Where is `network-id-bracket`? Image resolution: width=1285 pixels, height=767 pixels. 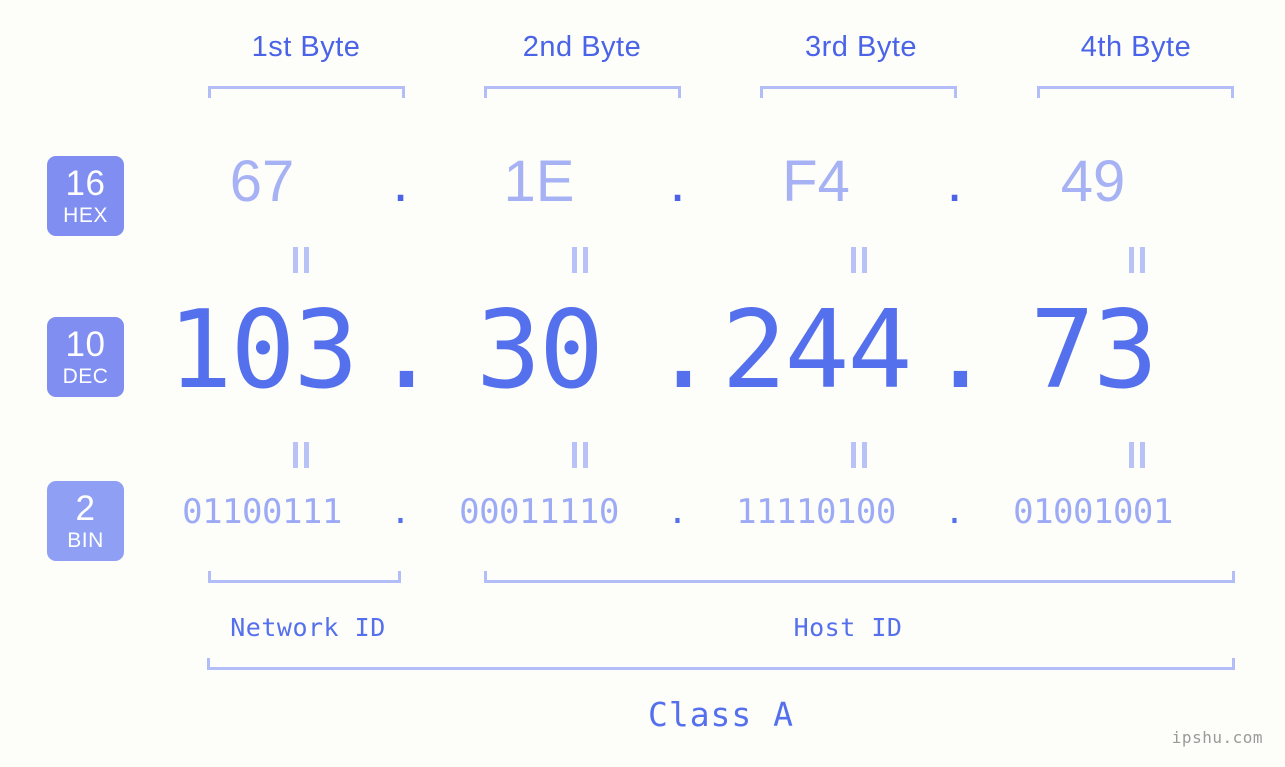 network-id-bracket is located at coordinates (304, 577).